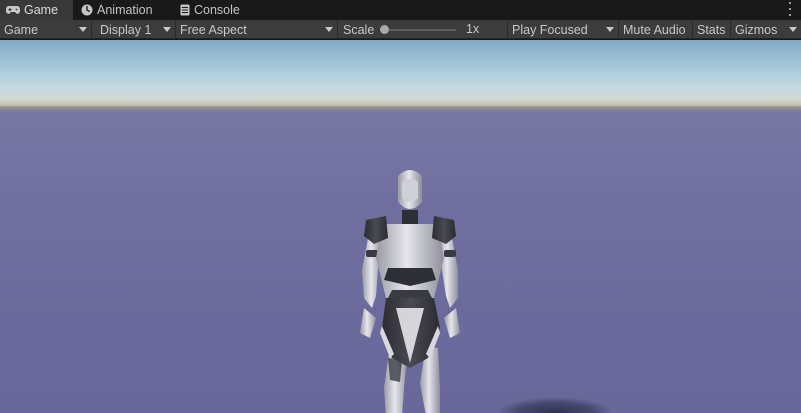 This screenshot has width=801, height=413. I want to click on aspect-label: Free Aspect, so click(213, 29).